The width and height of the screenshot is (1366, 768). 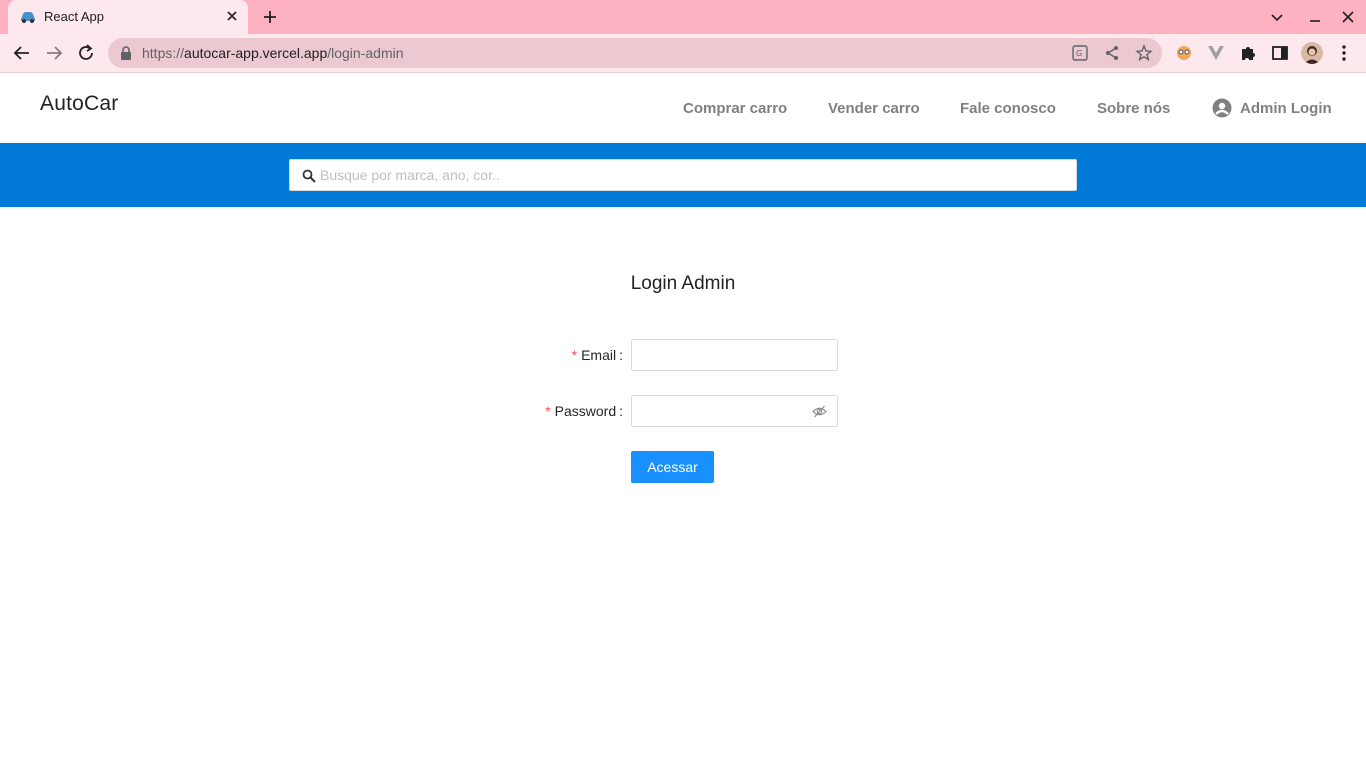 I want to click on car-icon, so click(x=28, y=17).